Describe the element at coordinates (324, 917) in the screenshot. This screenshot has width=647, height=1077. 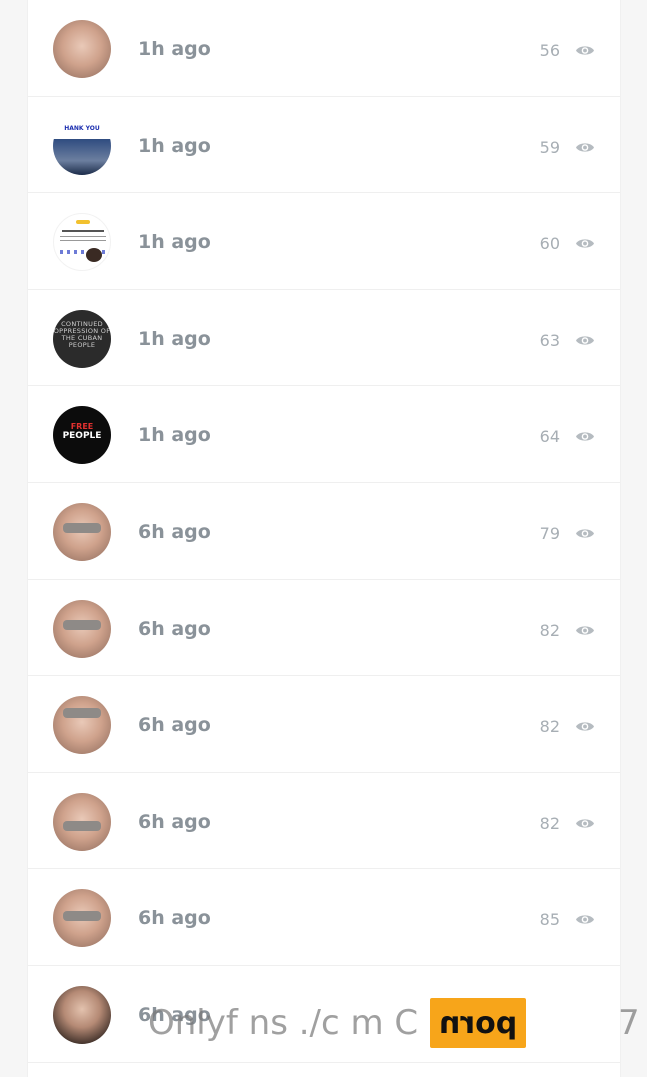
I see `list-item: 6h ago 85` at that location.